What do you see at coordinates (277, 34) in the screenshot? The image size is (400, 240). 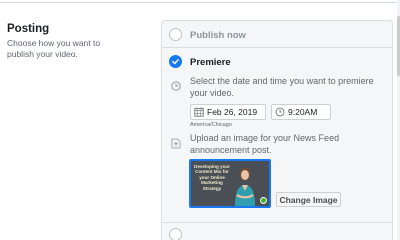 I see `option-publish-now: Publish now` at bounding box center [277, 34].